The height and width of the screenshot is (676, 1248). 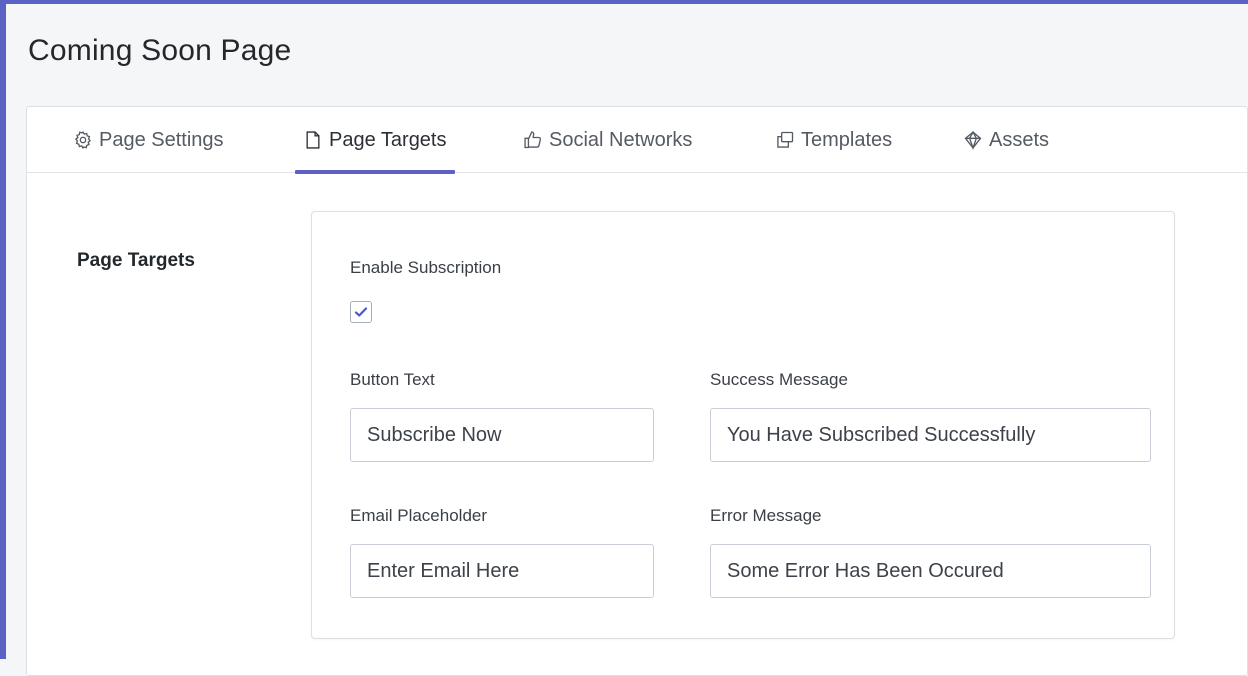 I want to click on tab-page-targets: Page Targets, so click(x=374, y=140).